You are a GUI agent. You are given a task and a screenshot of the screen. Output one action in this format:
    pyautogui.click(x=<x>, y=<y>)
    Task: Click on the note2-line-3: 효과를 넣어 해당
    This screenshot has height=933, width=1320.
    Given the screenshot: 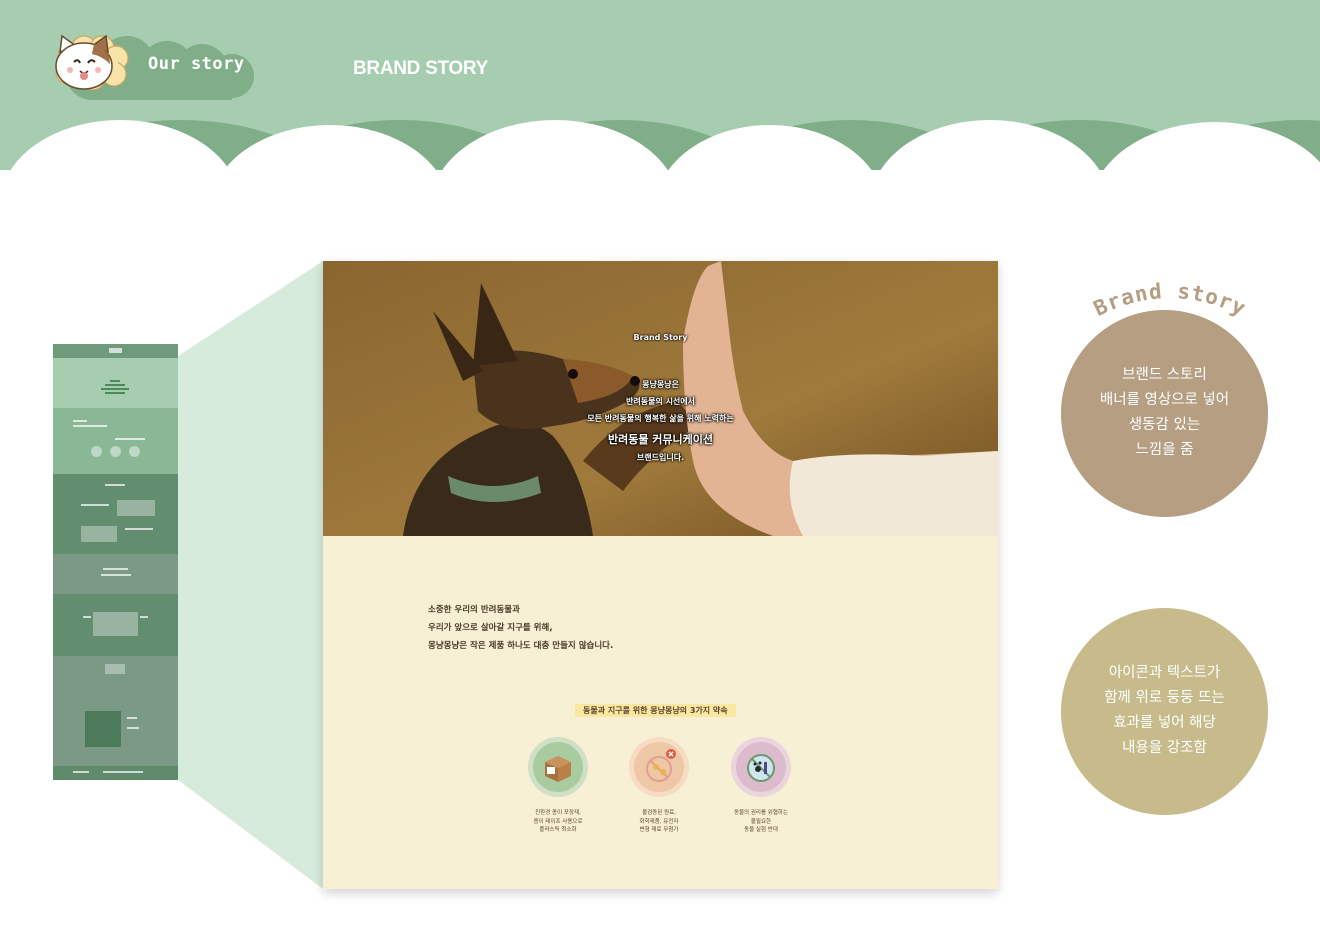 What is the action you would take?
    pyautogui.click(x=1164, y=723)
    